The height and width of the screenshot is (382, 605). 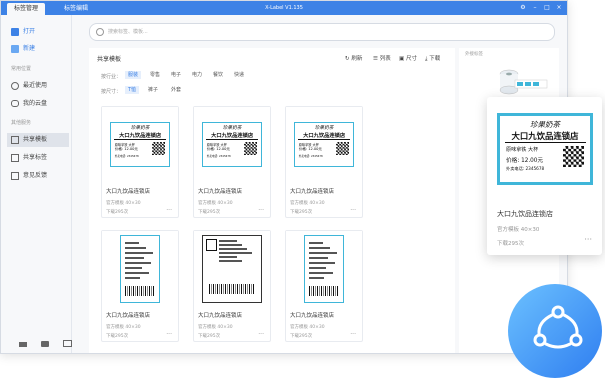 What do you see at coordinates (232, 139) in the screenshot?
I see `label-divider` at bounding box center [232, 139].